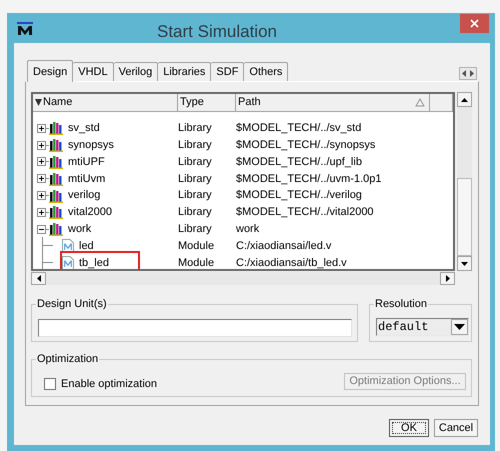 This screenshot has width=500, height=451. I want to click on vertical-scrollbar, so click(464, 181).